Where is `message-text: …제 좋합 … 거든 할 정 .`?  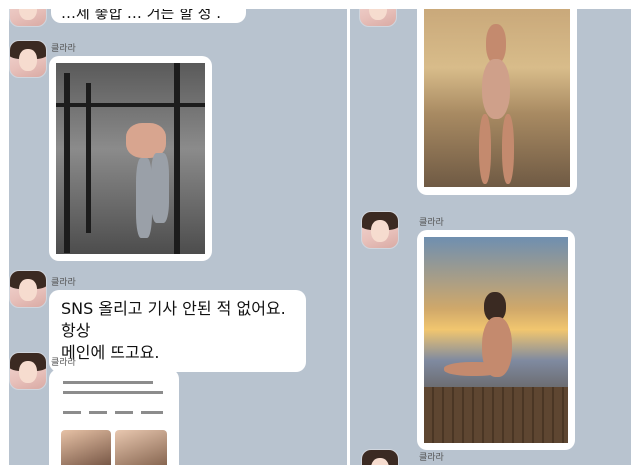
message-text: …제 좋합 … 거든 할 정 . is located at coordinates (141, 15).